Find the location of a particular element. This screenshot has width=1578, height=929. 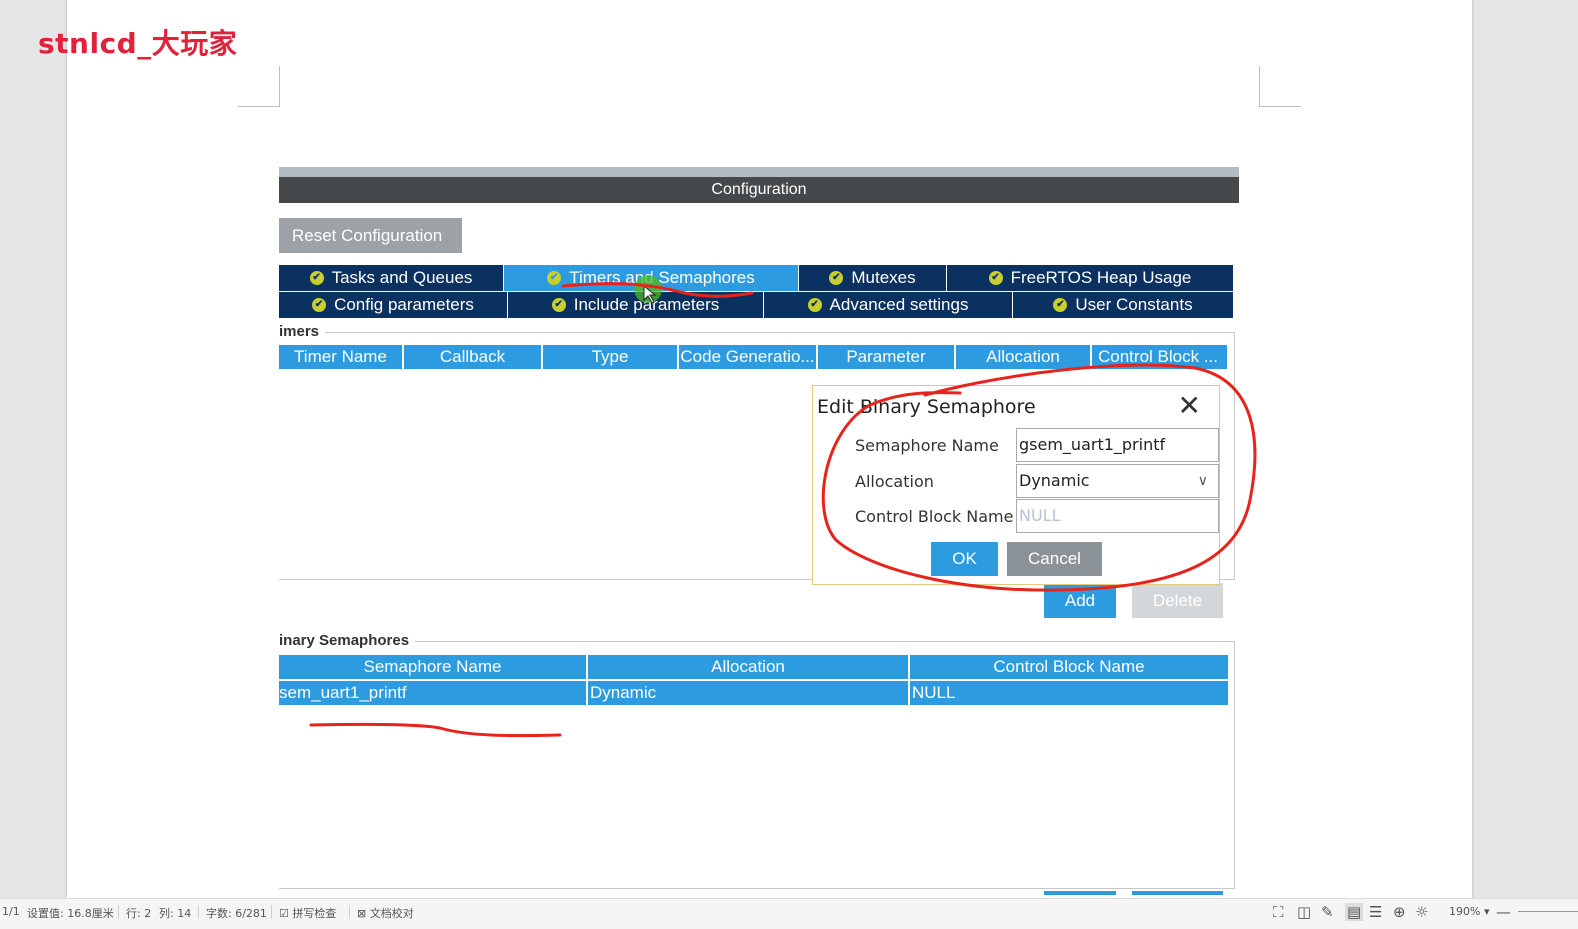

tab-label: Config parameters is located at coordinates (404, 304).